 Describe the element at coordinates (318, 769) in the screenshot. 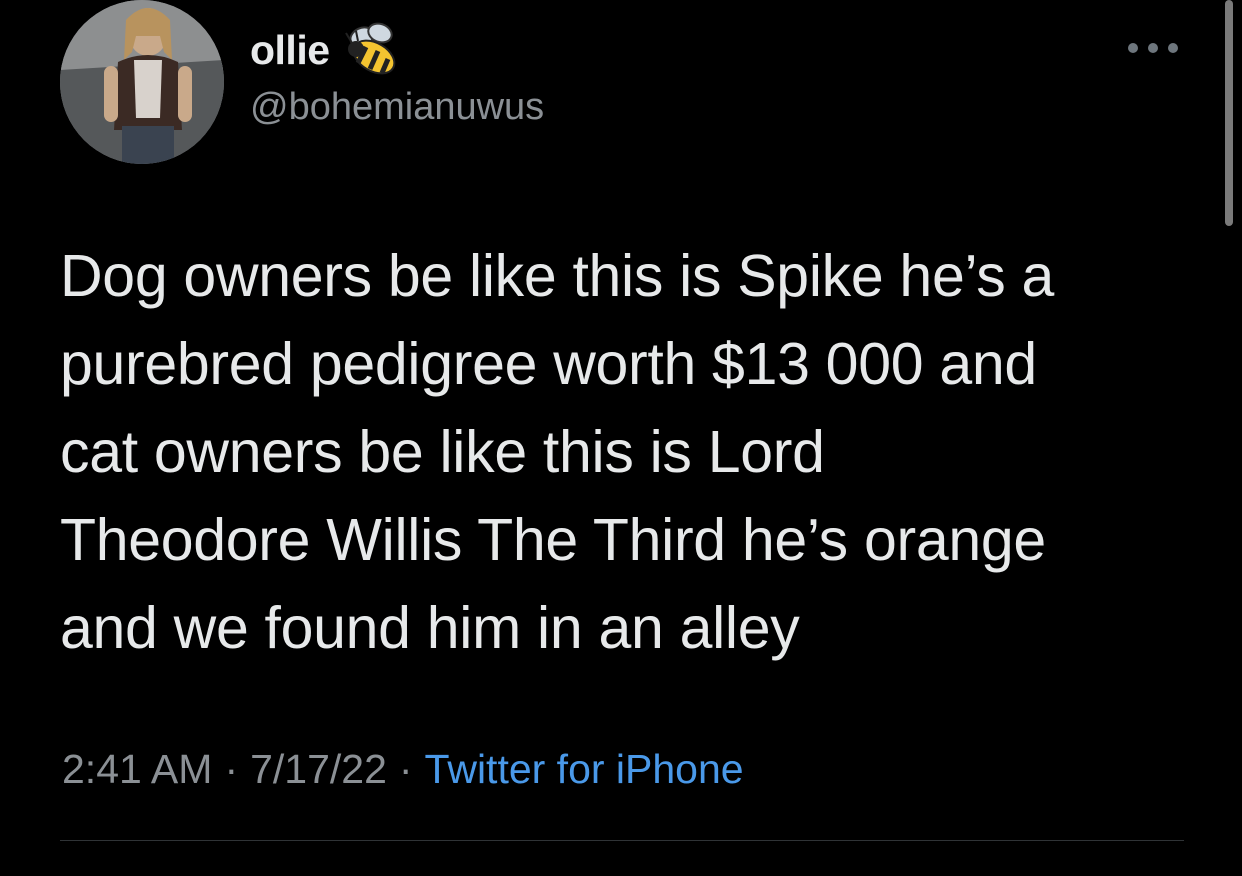

I see `tweet-date: 7/17/22` at that location.